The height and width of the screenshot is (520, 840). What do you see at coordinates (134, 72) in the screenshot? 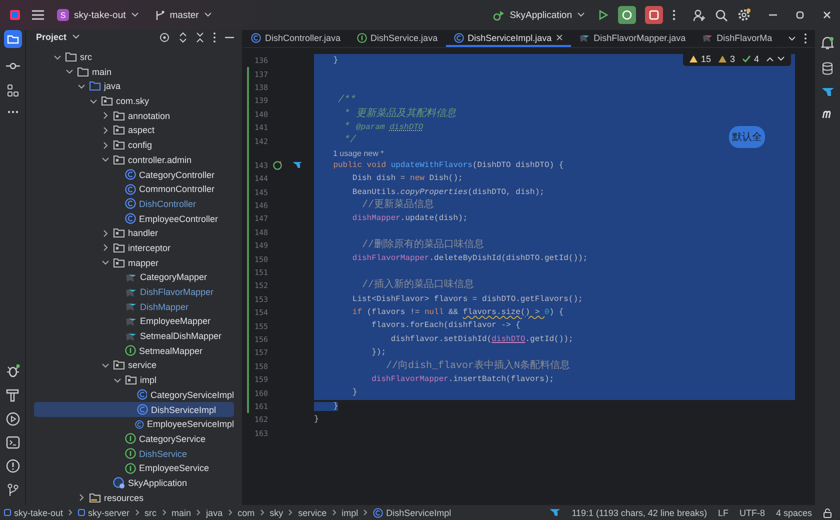
I see `tree-item: main` at bounding box center [134, 72].